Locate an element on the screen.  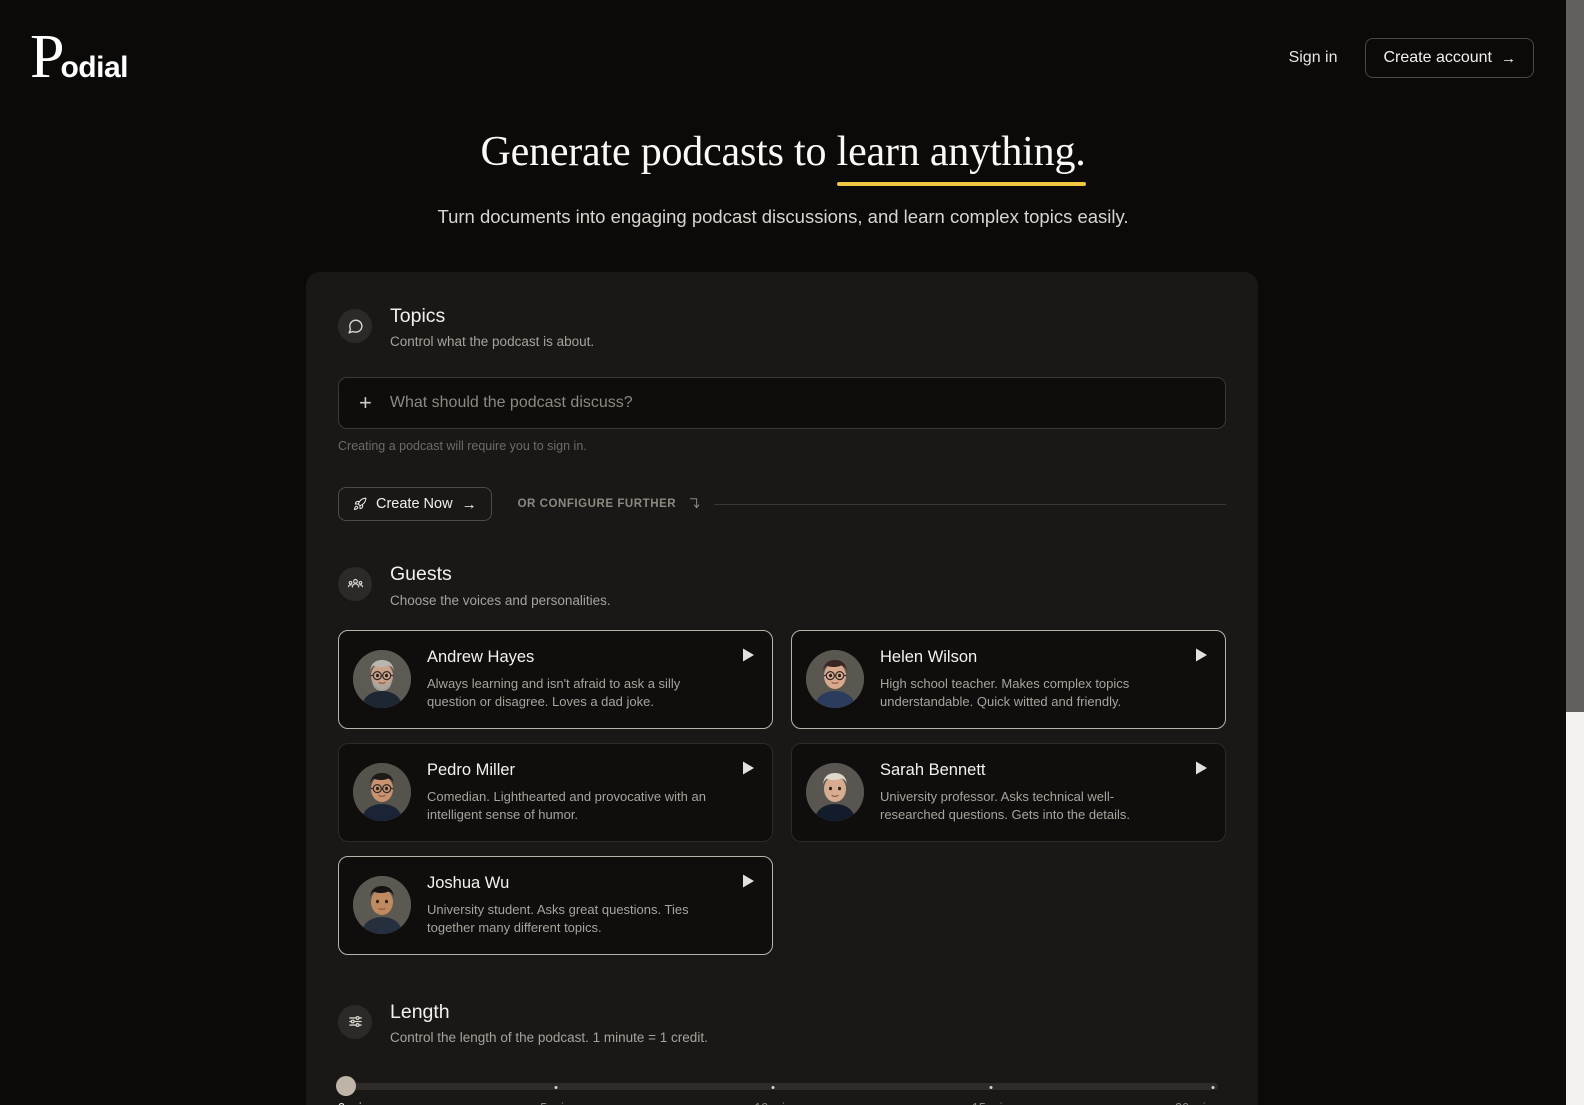
topics-description: Control what the podcast is about. is located at coordinates (492, 342).